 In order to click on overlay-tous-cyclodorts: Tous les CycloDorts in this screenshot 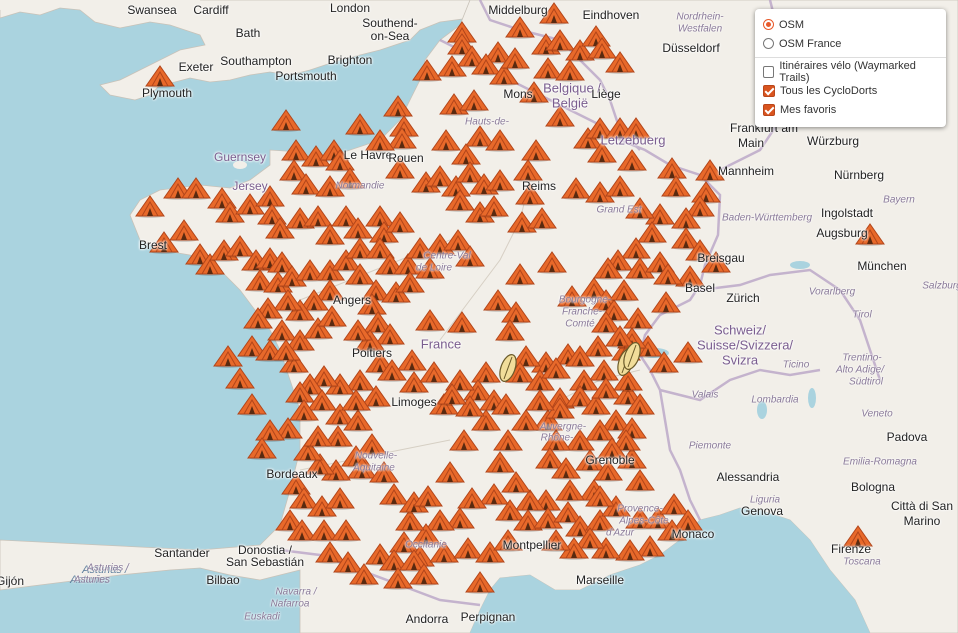, I will do `click(850, 90)`.